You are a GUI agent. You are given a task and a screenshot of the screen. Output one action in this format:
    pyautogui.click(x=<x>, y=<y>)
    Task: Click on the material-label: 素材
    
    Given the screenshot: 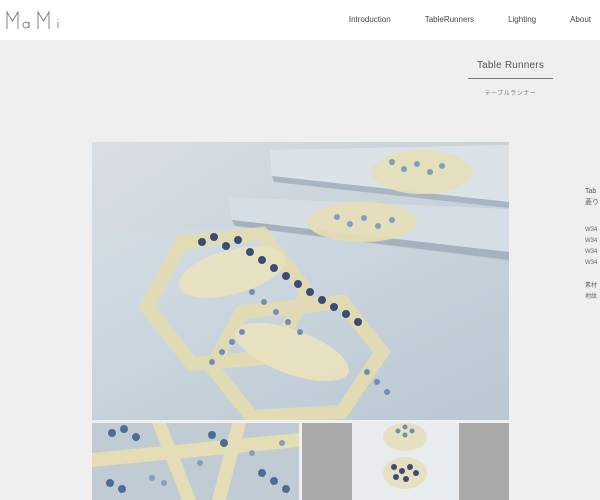 What is the action you would take?
    pyautogui.click(x=591, y=286)
    